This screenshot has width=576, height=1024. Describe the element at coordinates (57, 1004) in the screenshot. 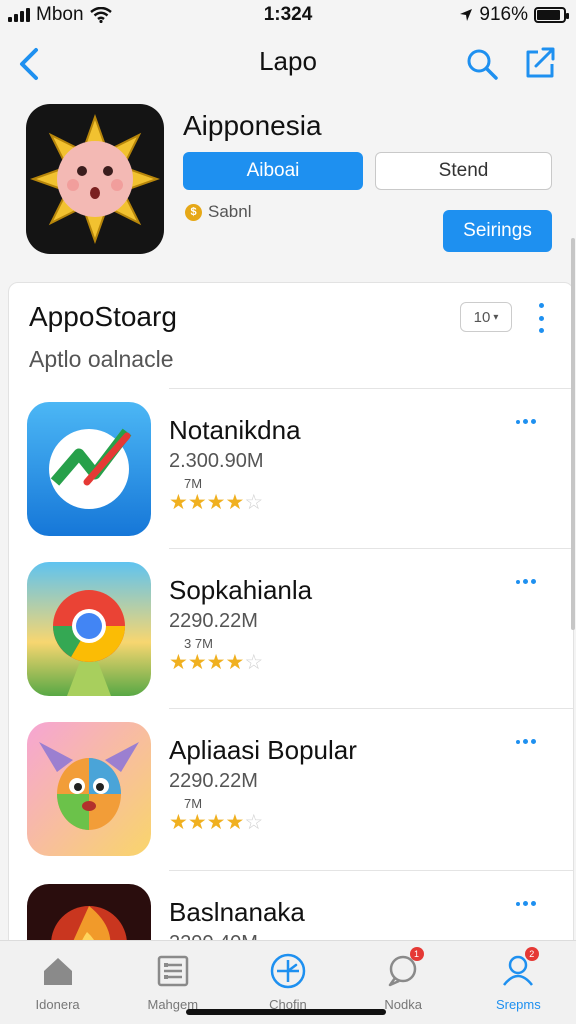

I see `tab-label: Idonera` at that location.